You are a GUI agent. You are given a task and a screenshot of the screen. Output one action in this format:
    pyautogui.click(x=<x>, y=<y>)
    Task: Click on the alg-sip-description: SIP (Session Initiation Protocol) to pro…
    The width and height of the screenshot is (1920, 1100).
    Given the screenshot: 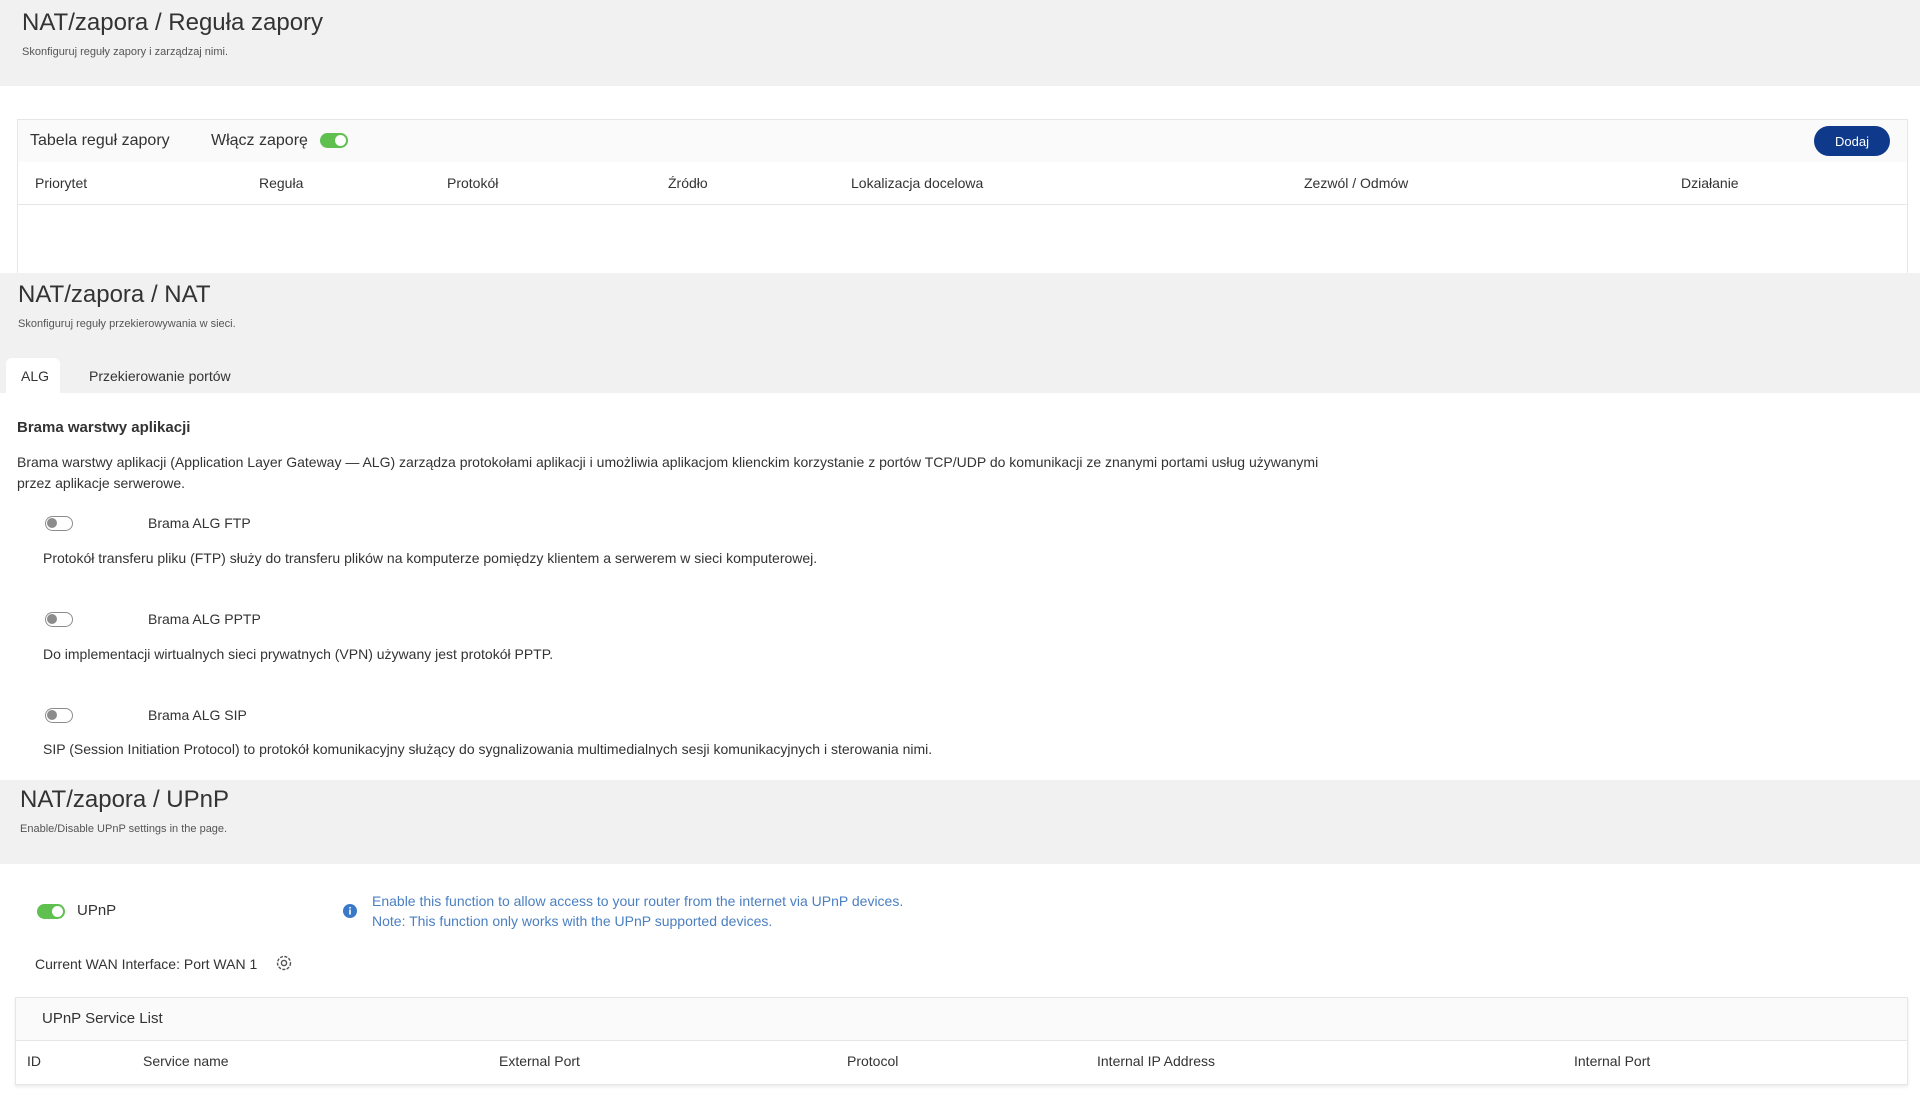 What is the action you would take?
    pyautogui.click(x=488, y=749)
    